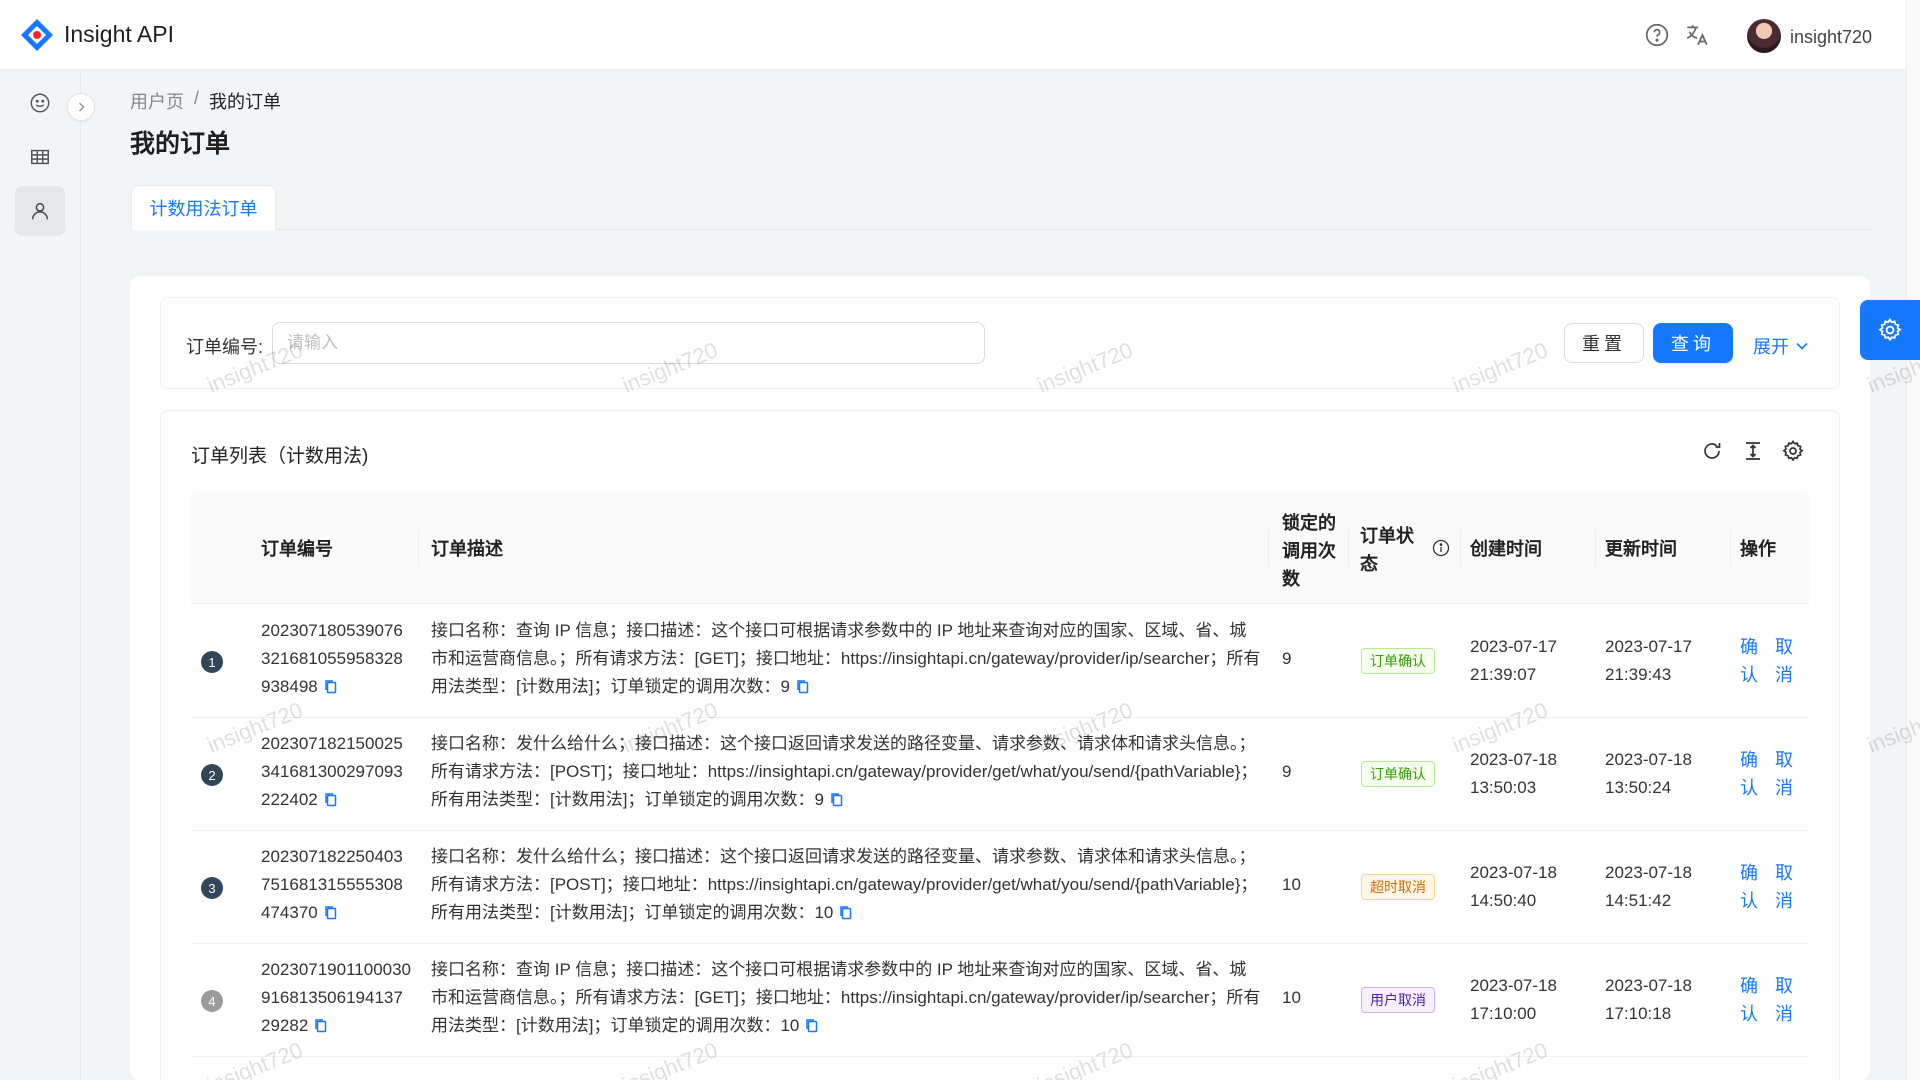 The height and width of the screenshot is (1080, 1920). What do you see at coordinates (1525, 774) in the screenshot?
I see `created-time-cell: 2023-07-18 13:50:03` at bounding box center [1525, 774].